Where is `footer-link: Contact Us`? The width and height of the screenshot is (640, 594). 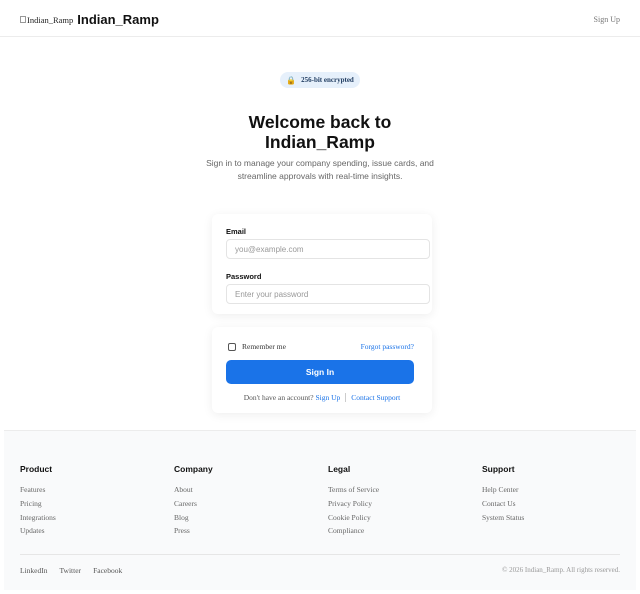 footer-link: Contact Us is located at coordinates (503, 504).